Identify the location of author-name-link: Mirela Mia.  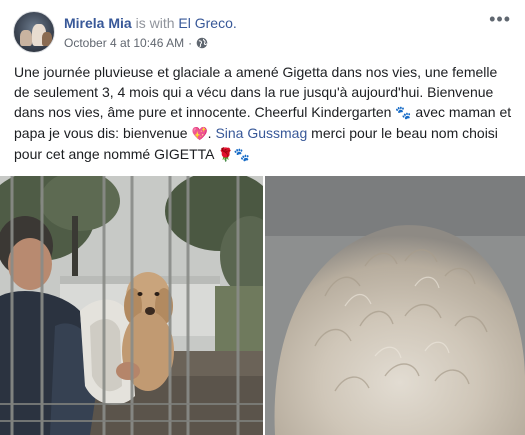
(98, 23).